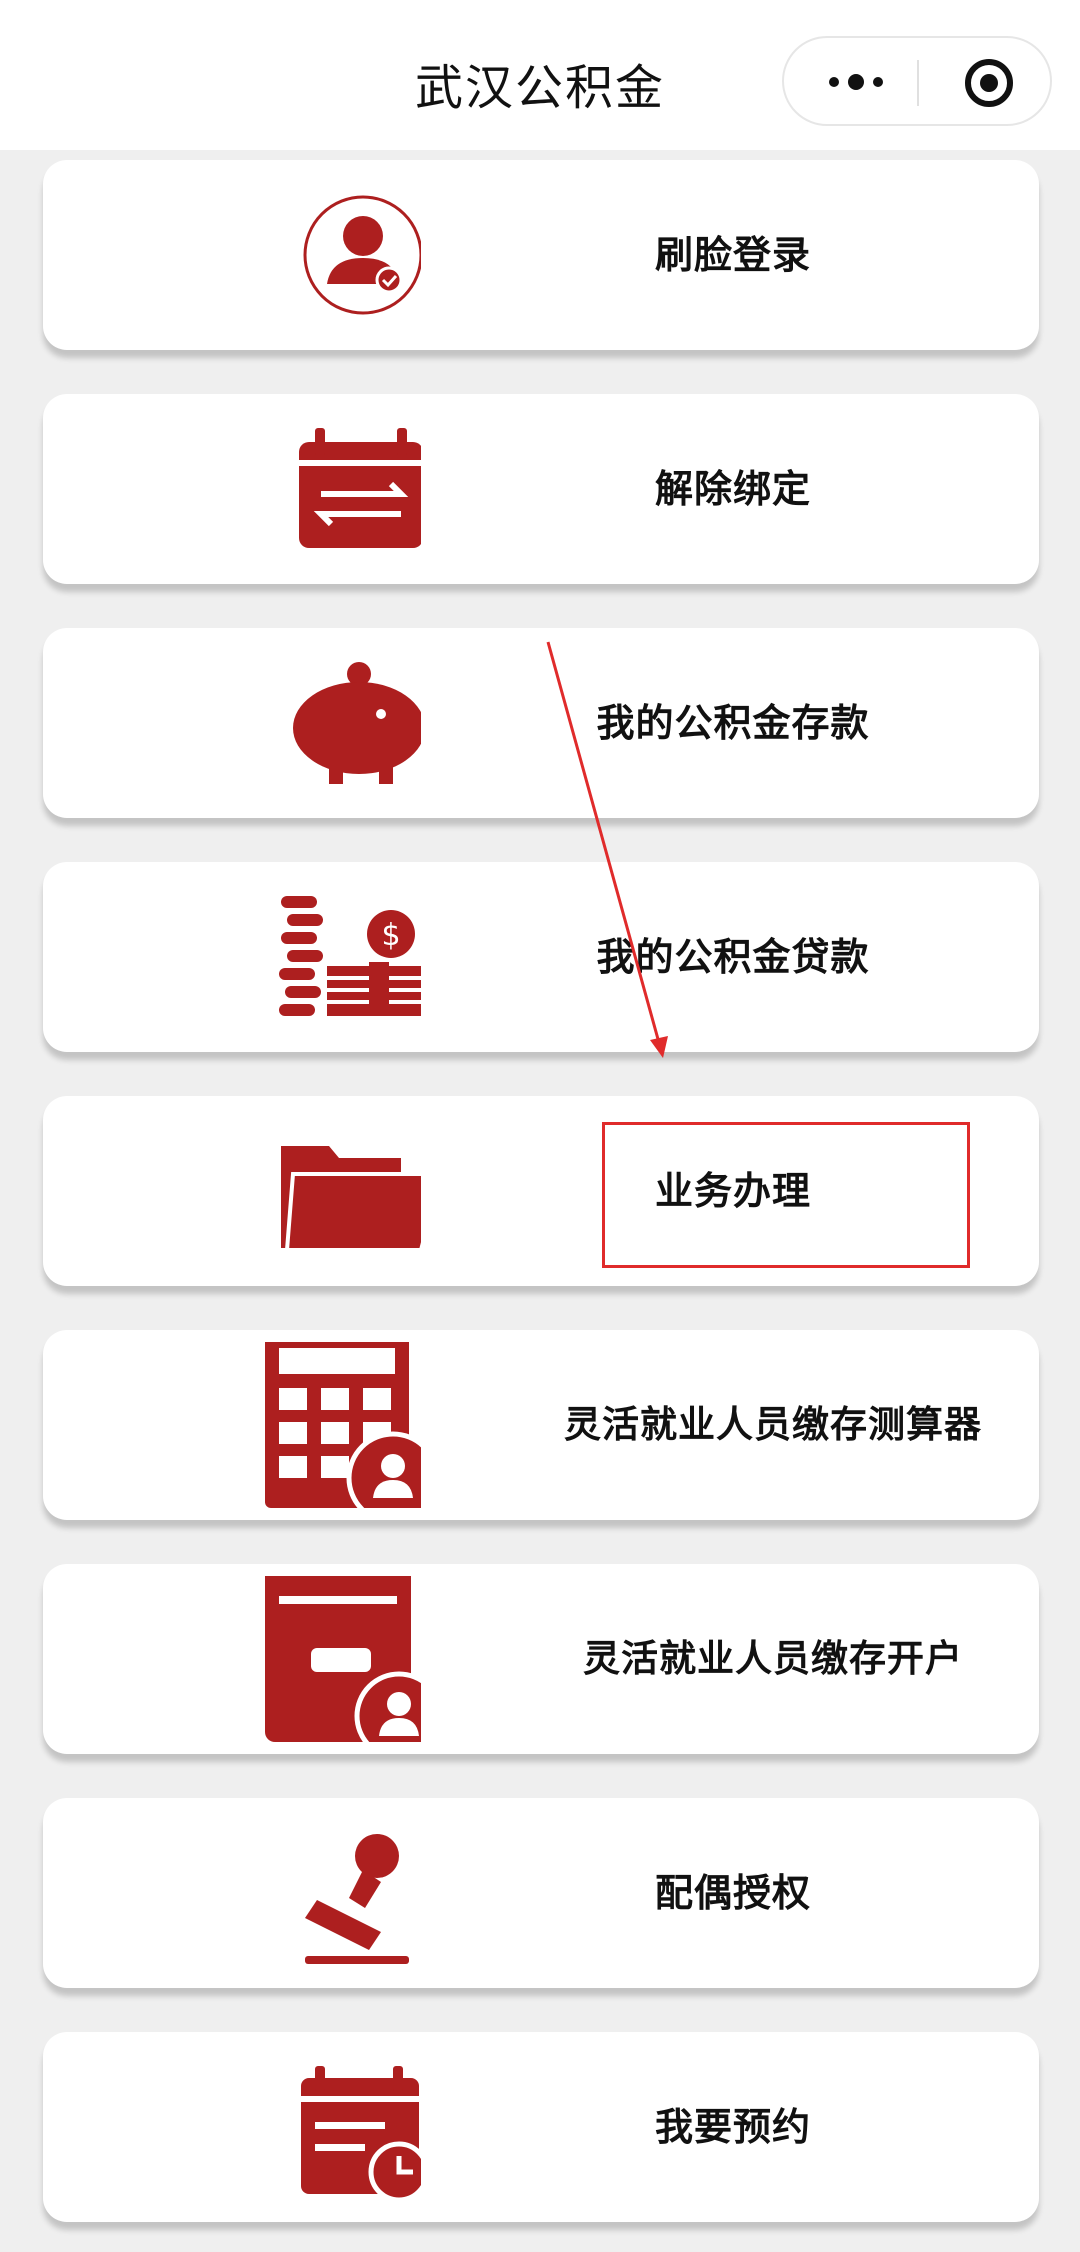 Image resolution: width=1080 pixels, height=2252 pixels. Describe the element at coordinates (732, 255) in the screenshot. I see `menu-item-label: 刷脸登录` at that location.